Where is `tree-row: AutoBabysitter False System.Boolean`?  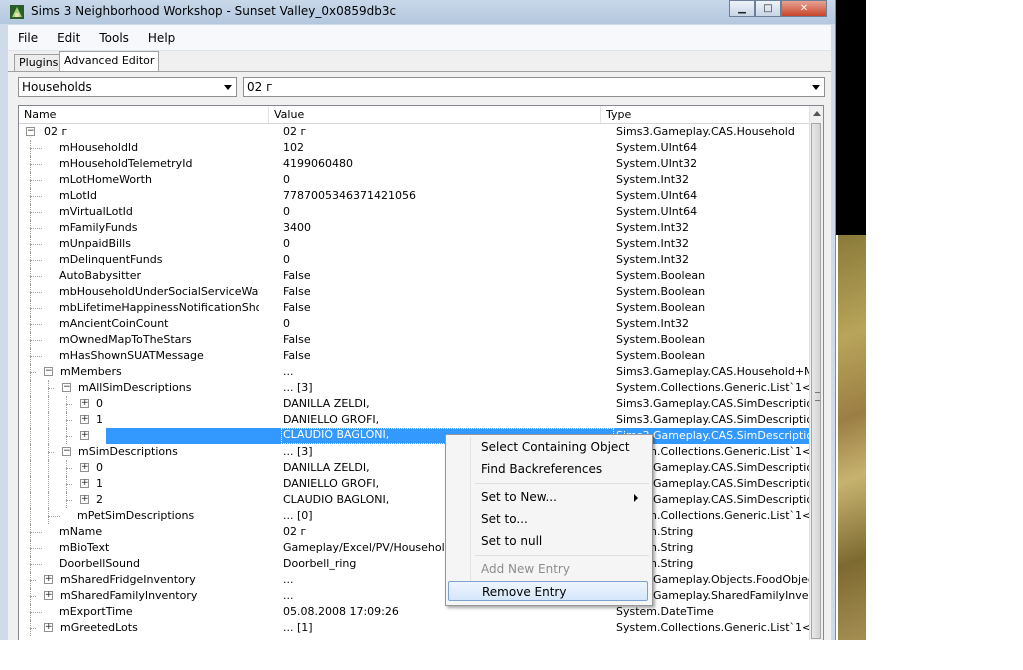
tree-row: AutoBabysitter False System.Boolean is located at coordinates (415, 276).